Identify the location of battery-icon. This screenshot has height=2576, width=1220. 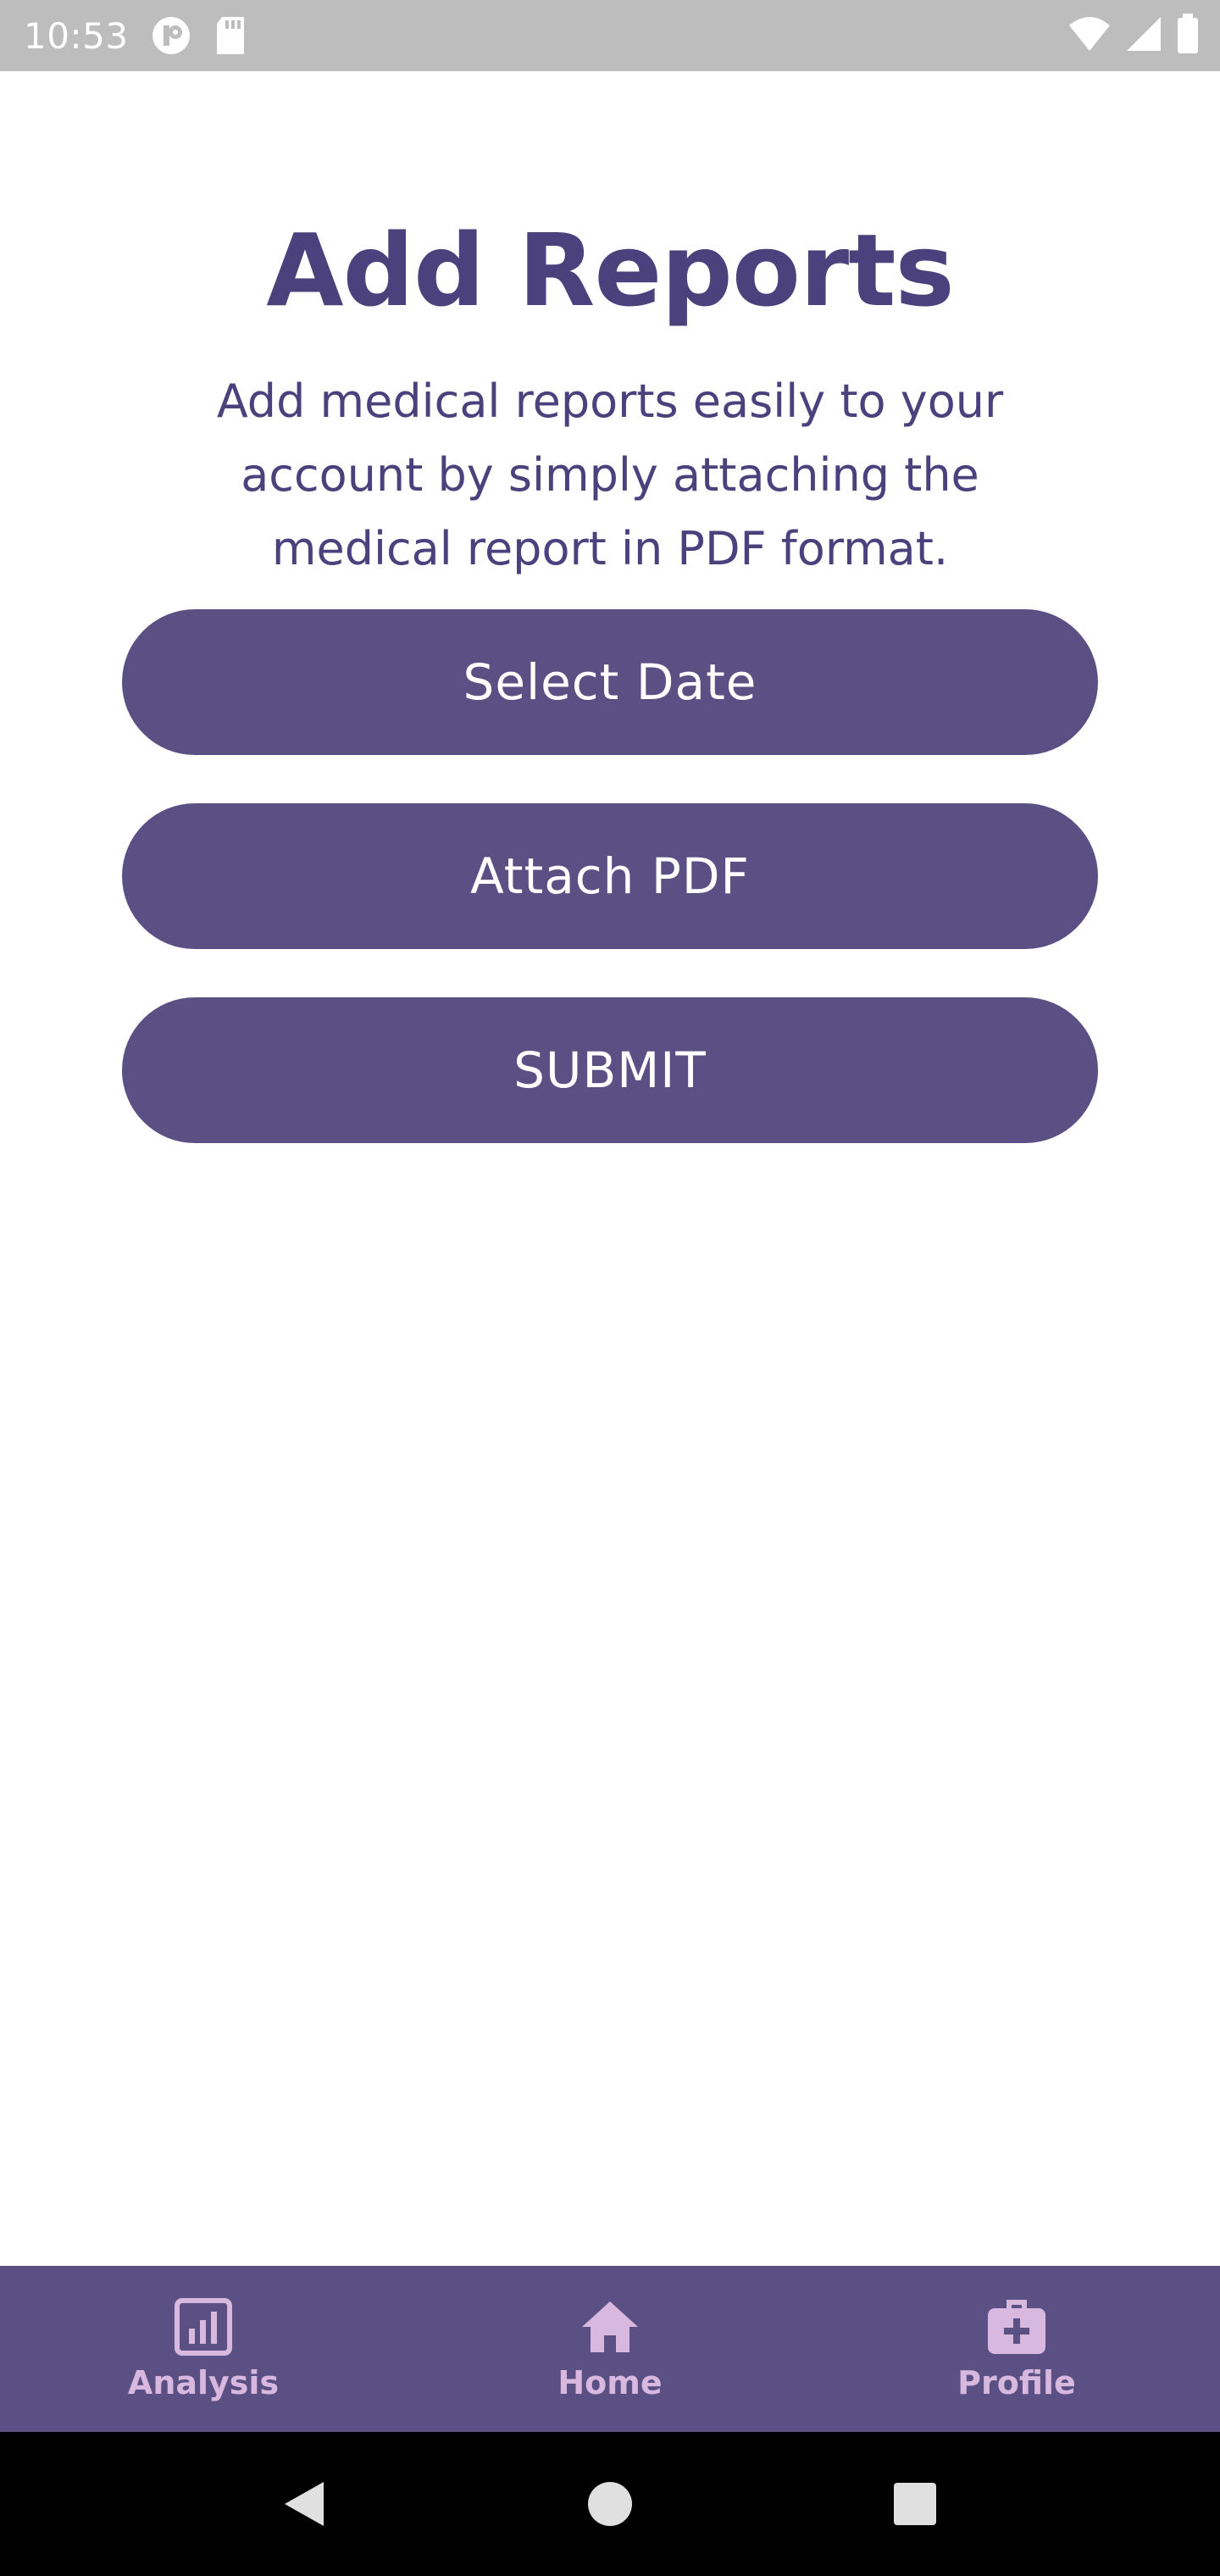
(1188, 36).